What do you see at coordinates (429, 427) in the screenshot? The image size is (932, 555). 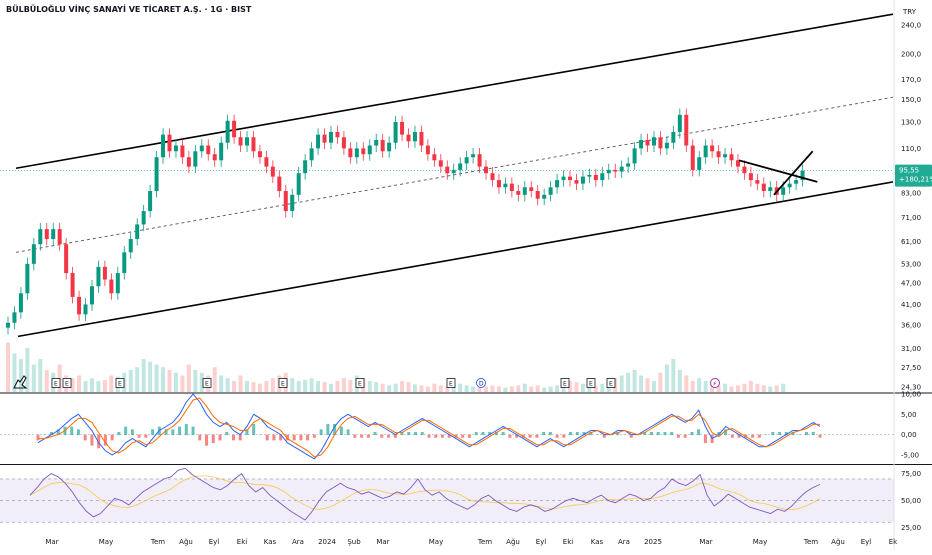 I see `macd-signal-line` at bounding box center [429, 427].